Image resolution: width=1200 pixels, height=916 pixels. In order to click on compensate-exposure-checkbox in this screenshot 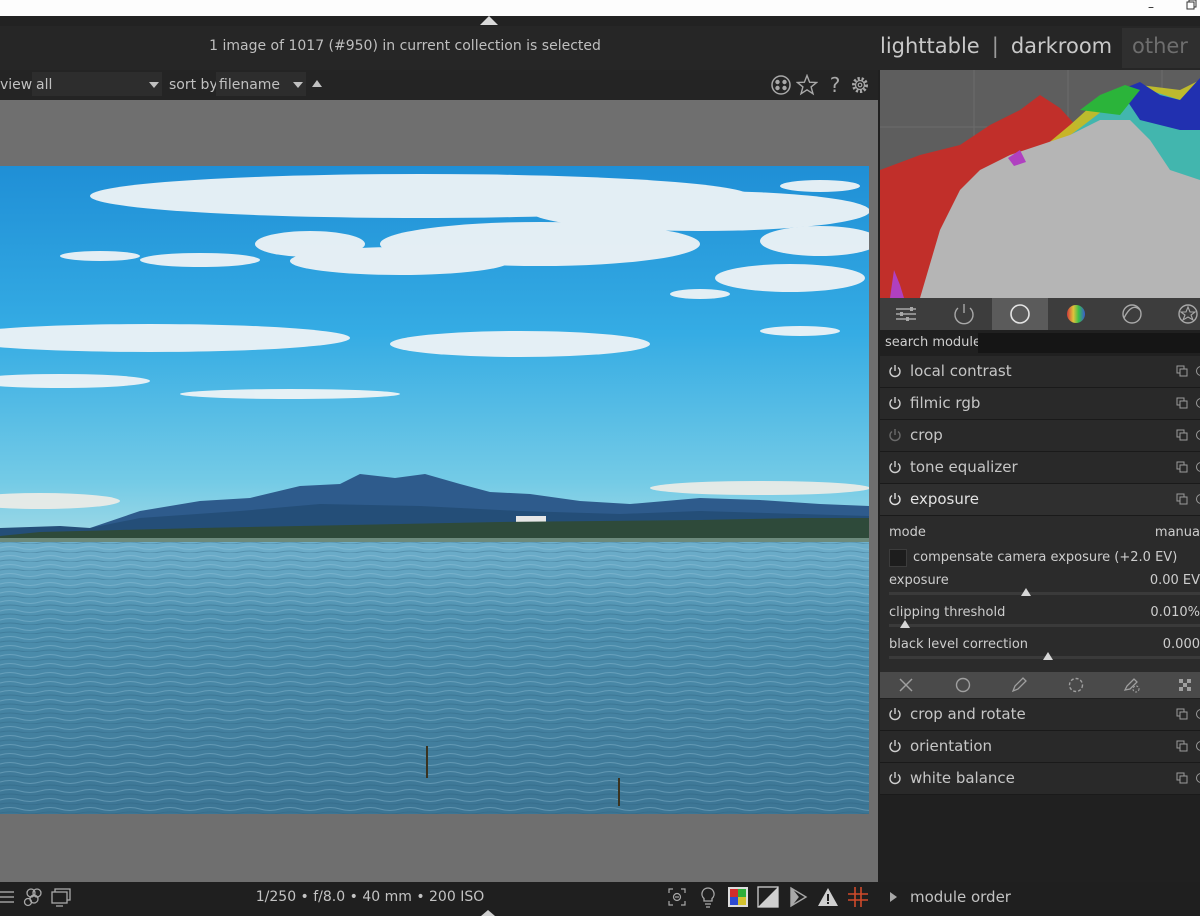, I will do `click(898, 558)`.